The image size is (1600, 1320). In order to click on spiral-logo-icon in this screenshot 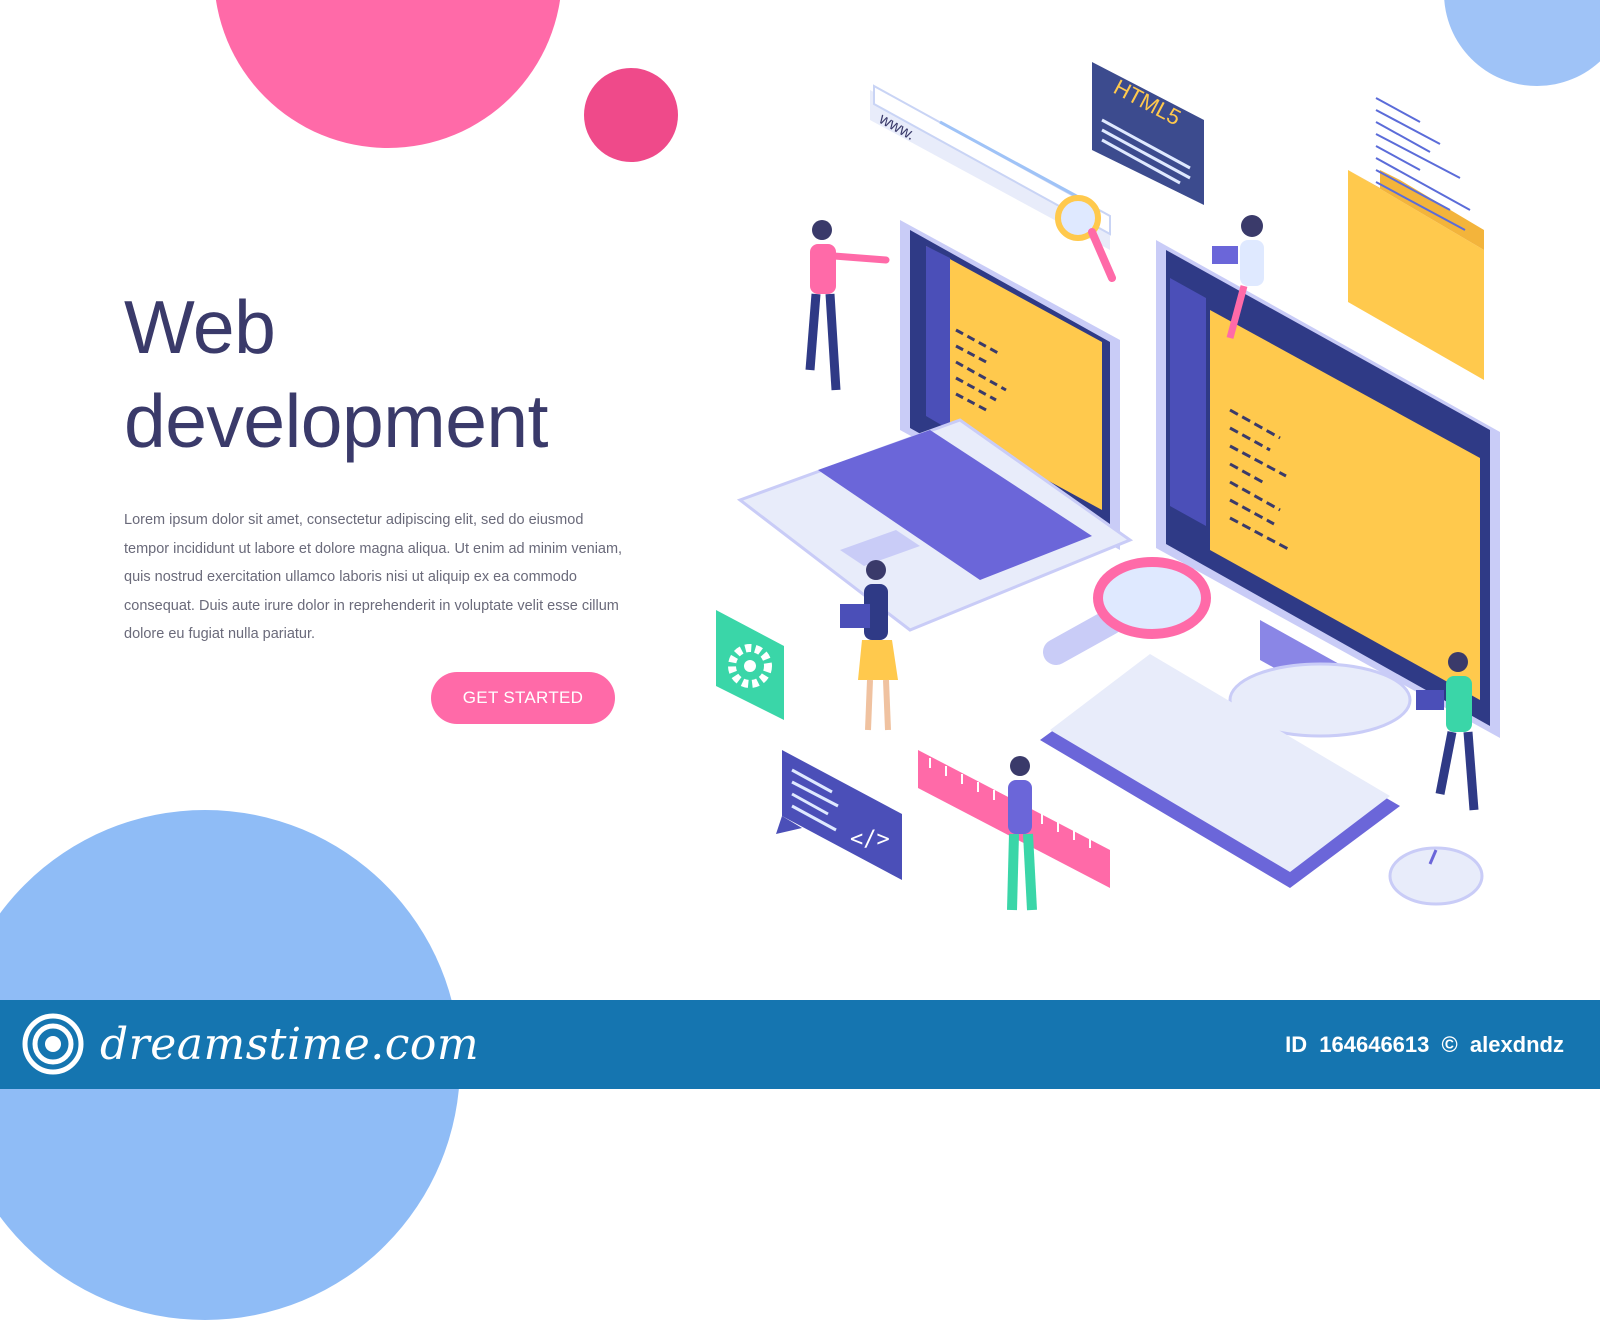, I will do `click(53, 1044)`.